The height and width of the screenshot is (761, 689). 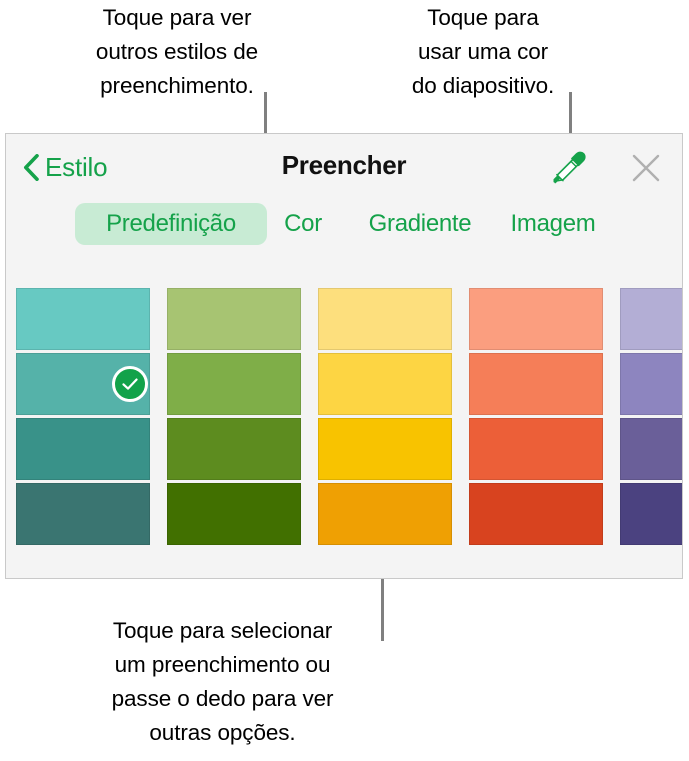 I want to click on tab-cor: Cor, so click(x=303, y=224).